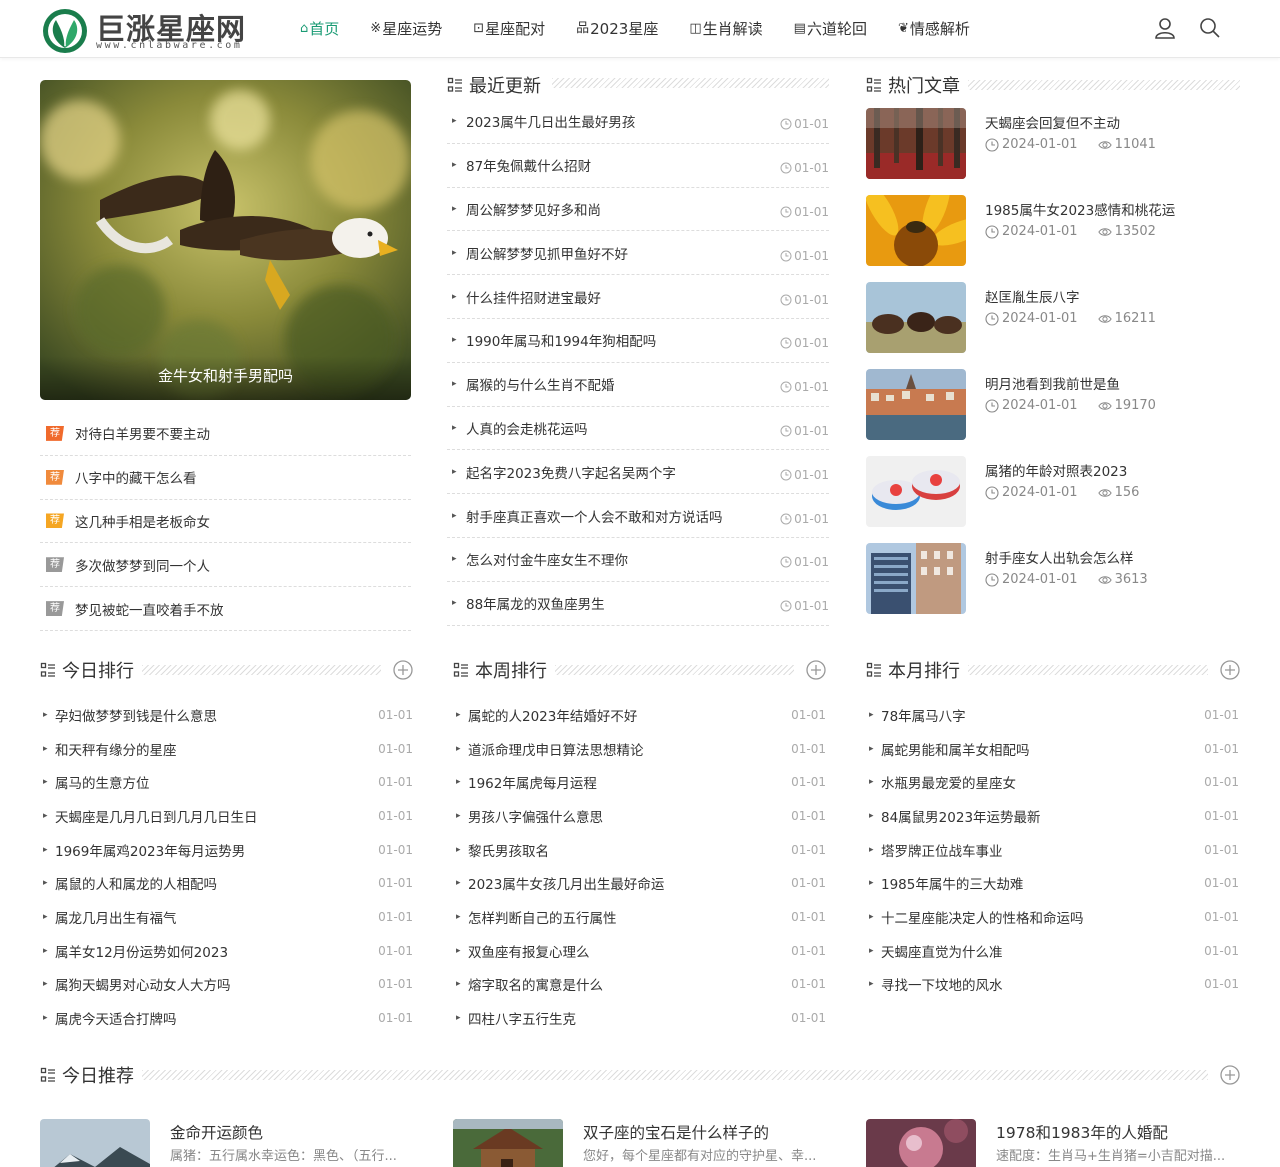  Describe the element at coordinates (629, 917) in the screenshot. I see `rank-title: 怎样判断自己的五行属性` at that location.